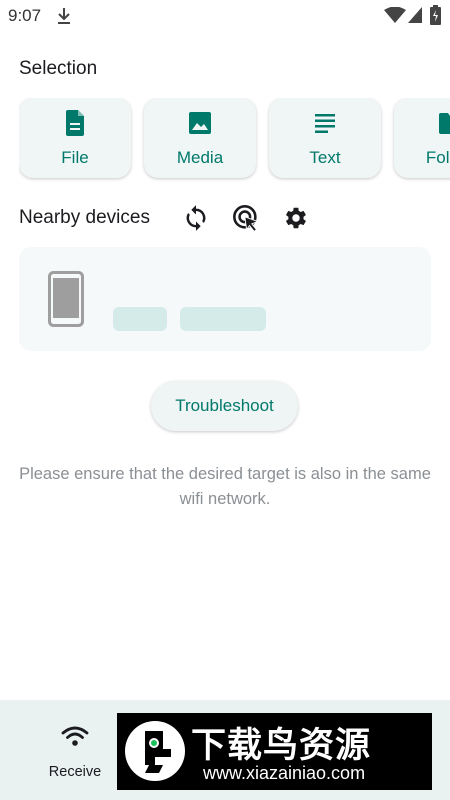 This screenshot has width=450, height=800. I want to click on gear-icon, so click(296, 218).